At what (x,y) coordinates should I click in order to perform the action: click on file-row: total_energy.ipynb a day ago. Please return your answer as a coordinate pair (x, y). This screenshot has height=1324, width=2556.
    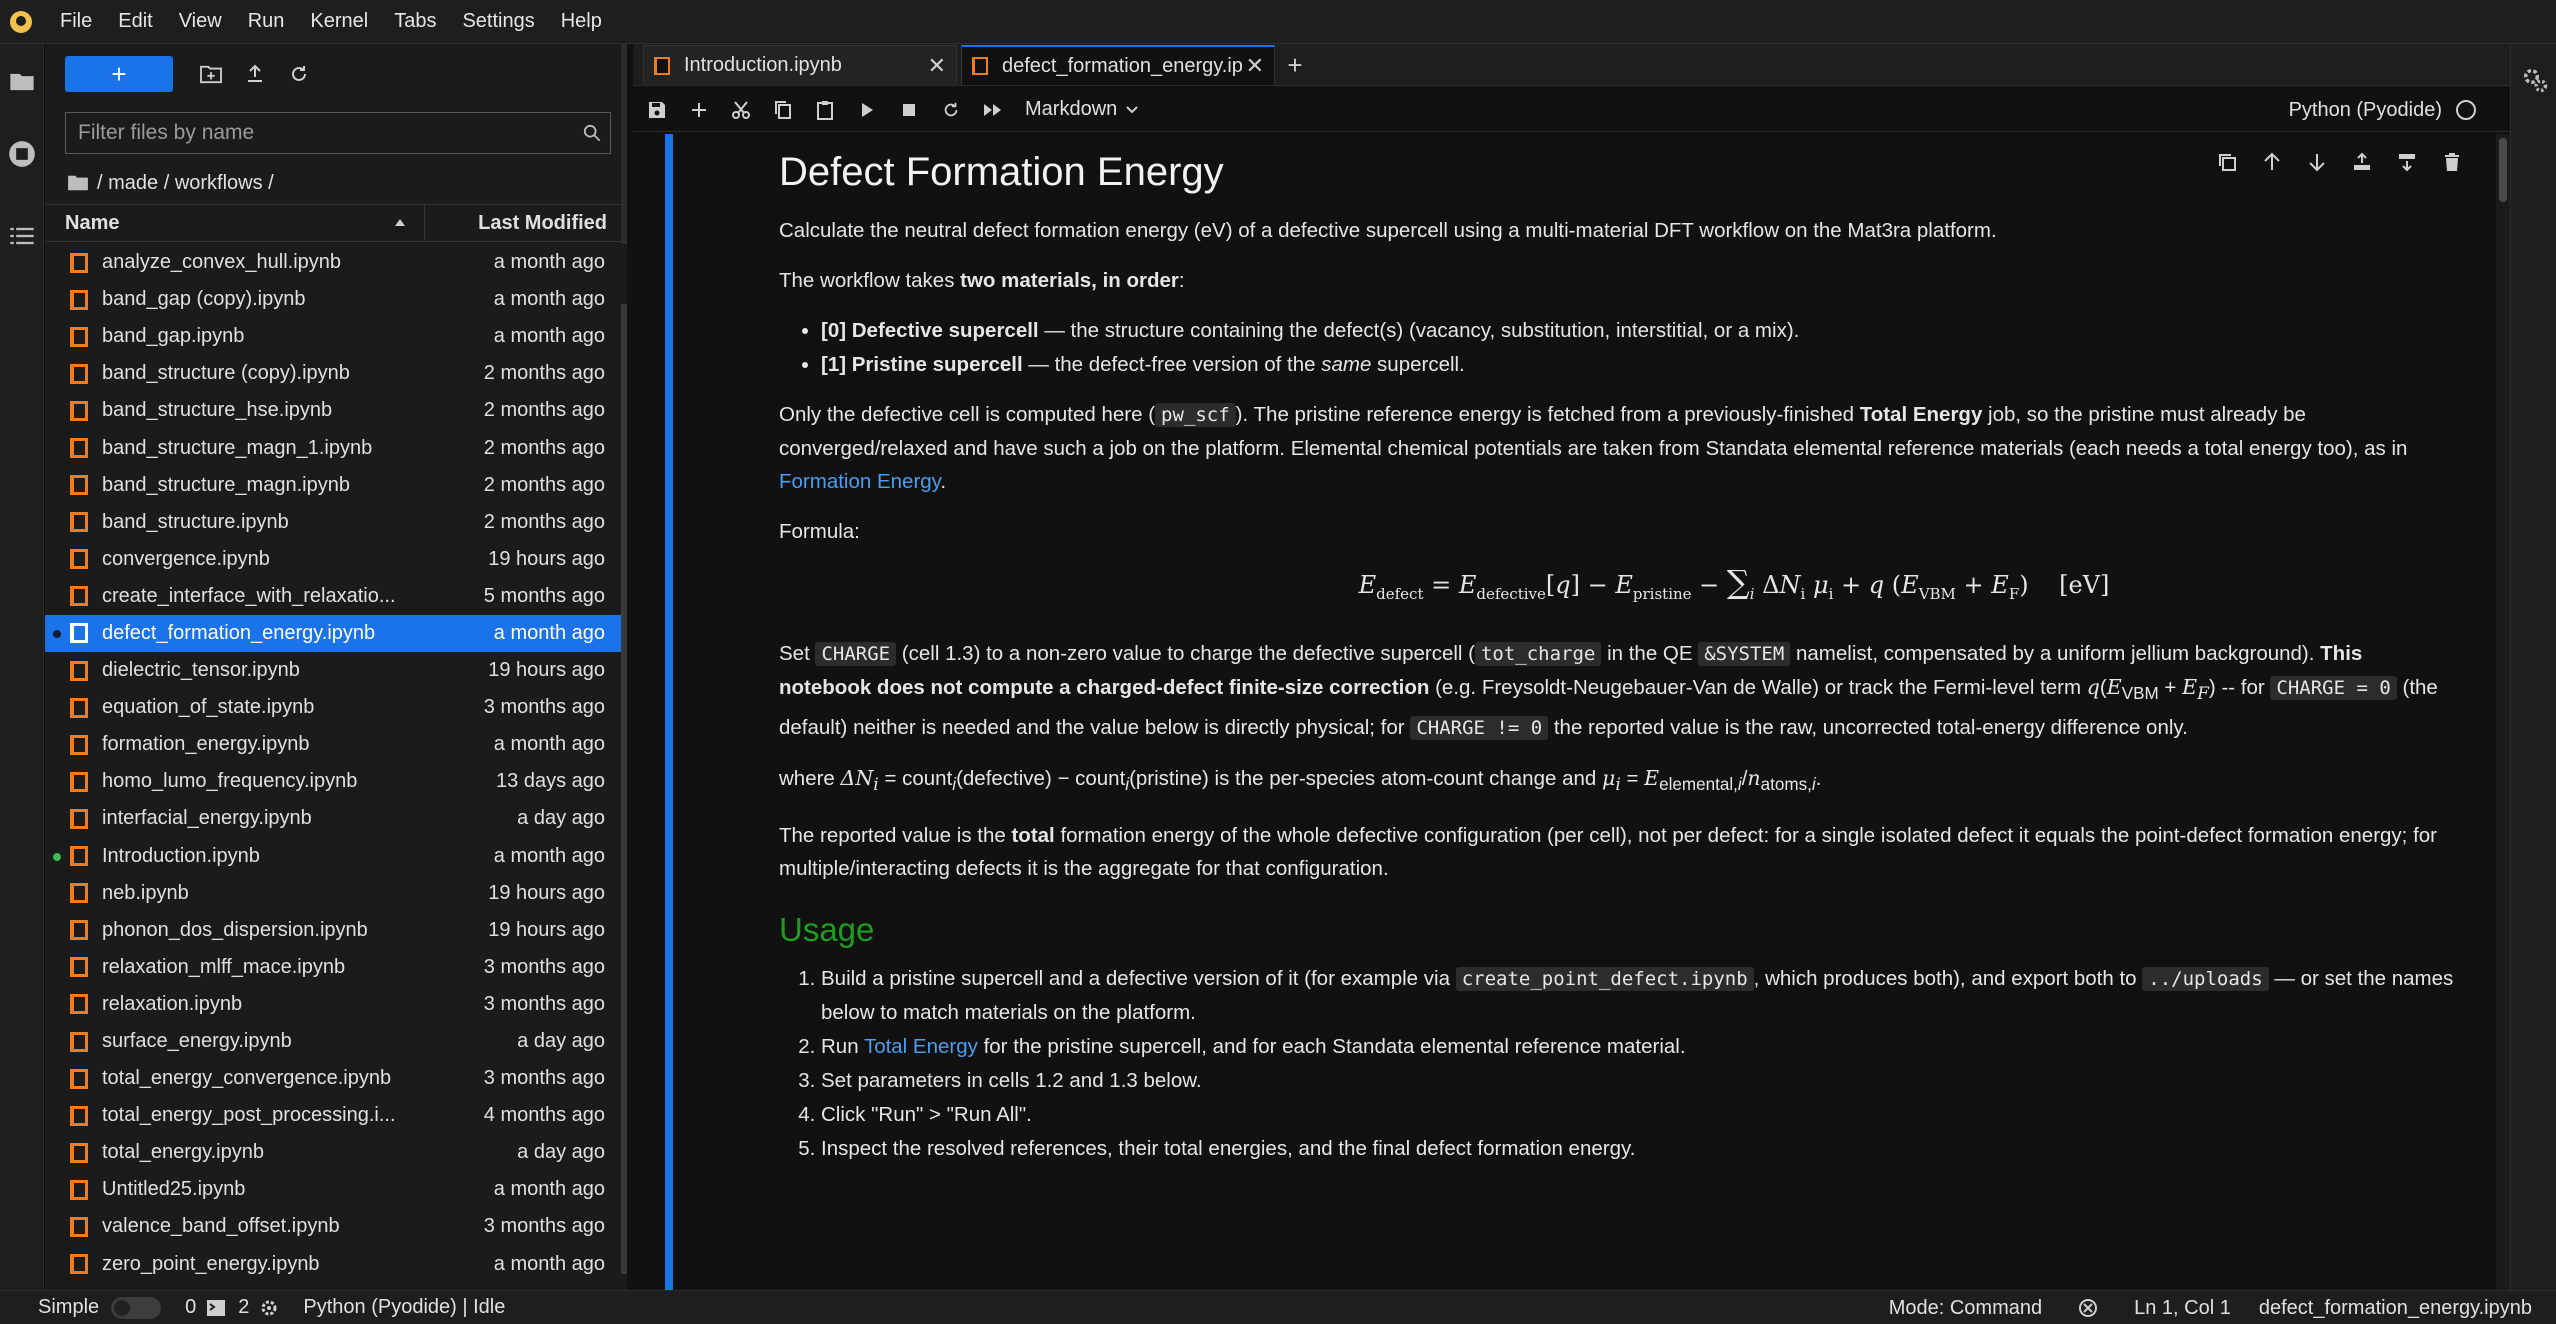
    Looking at the image, I should click on (333, 1152).